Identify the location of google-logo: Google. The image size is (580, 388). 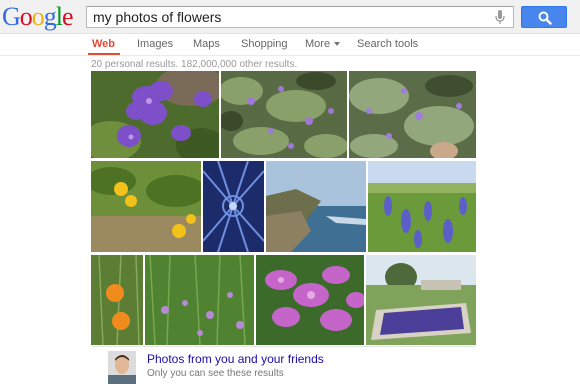
(39, 17).